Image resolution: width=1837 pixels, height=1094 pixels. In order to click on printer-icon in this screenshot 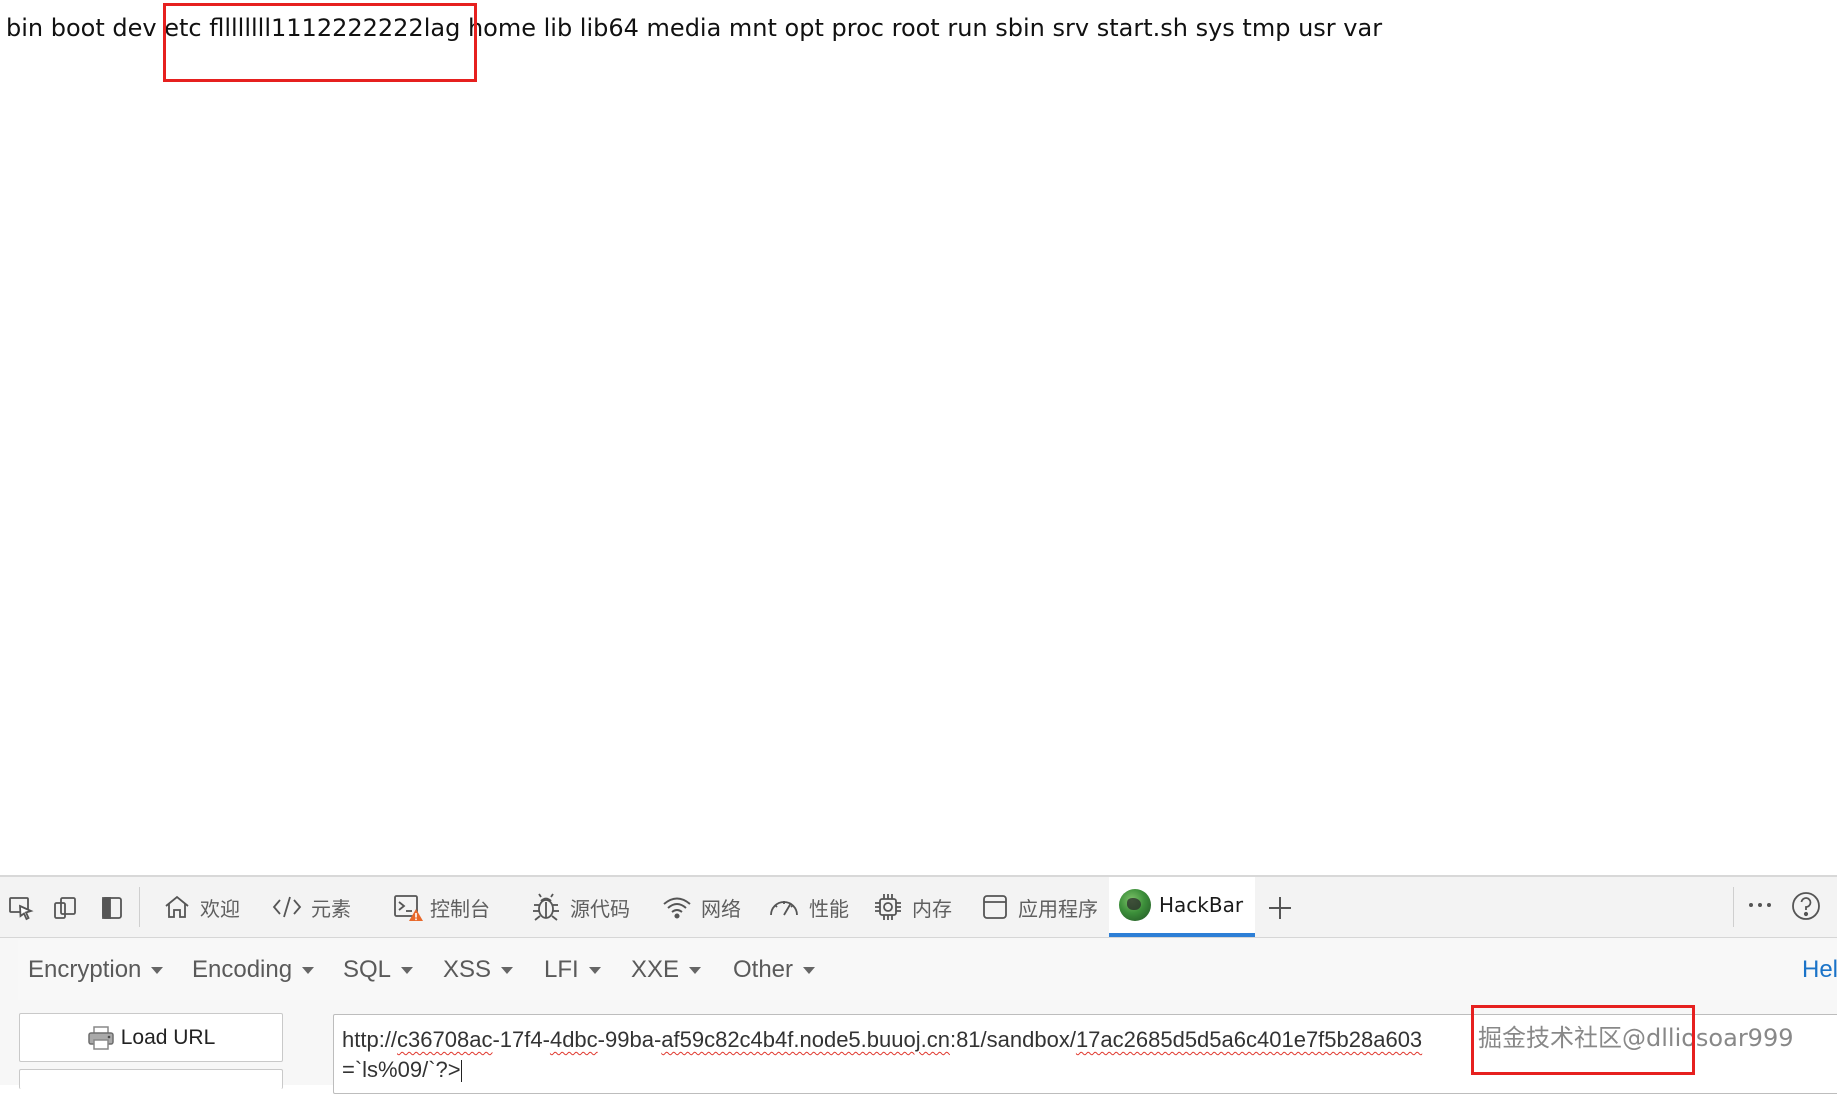, I will do `click(100, 1037)`.